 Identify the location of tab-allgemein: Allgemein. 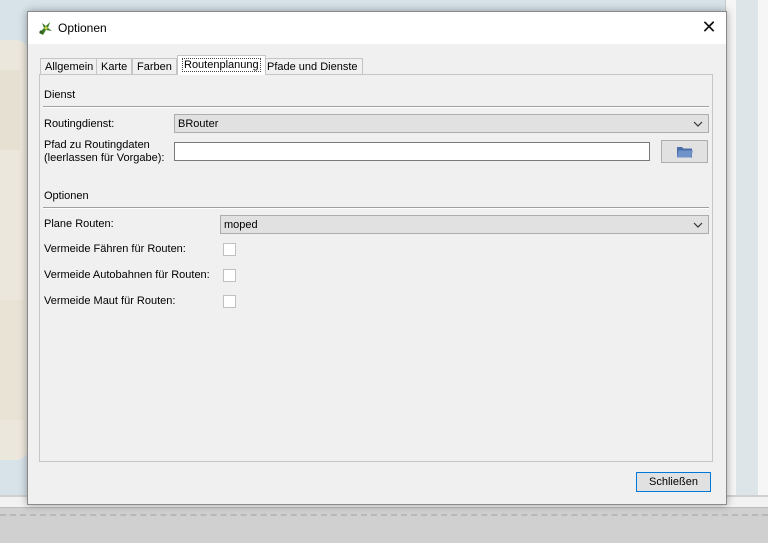
(69, 66).